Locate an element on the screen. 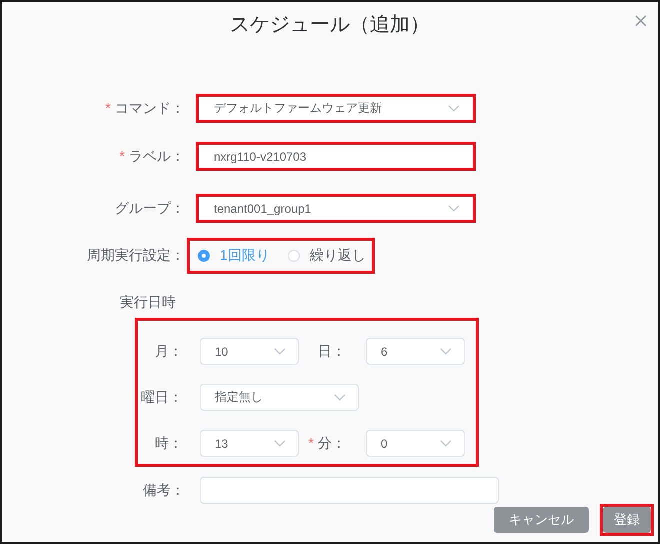 The image size is (660, 544). field-label: グループ： is located at coordinates (149, 209).